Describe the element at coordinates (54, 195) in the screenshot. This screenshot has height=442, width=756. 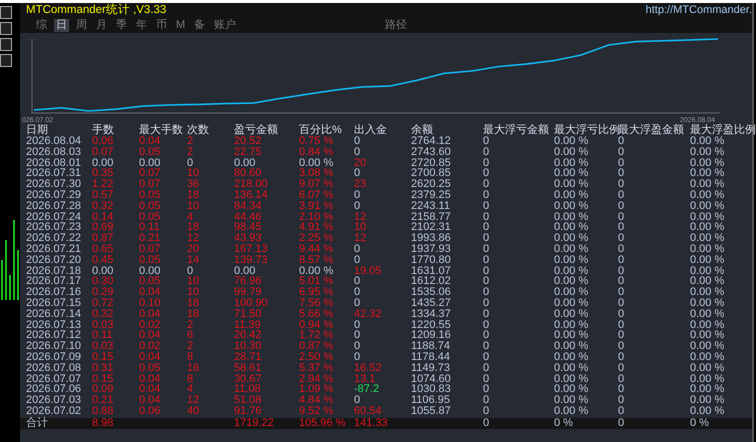
I see `table-cell-text: 2026.07.29` at that location.